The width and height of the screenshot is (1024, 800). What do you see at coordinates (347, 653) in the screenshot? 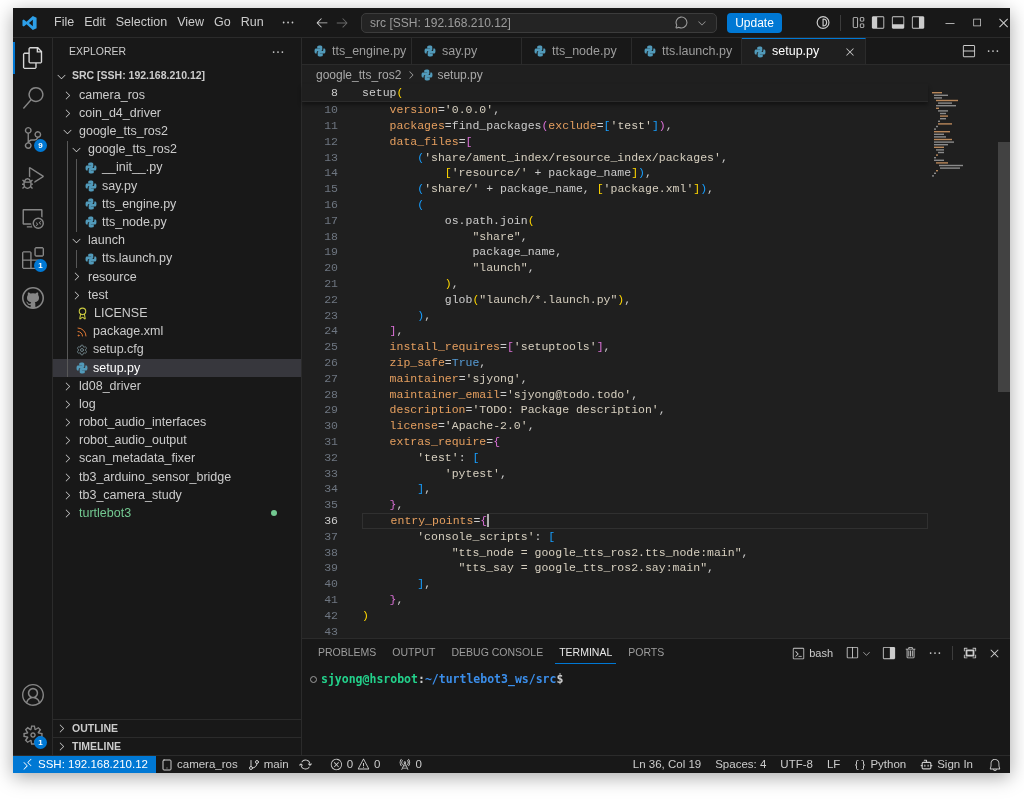
I see `panel-tab: PROBLEMS` at bounding box center [347, 653].